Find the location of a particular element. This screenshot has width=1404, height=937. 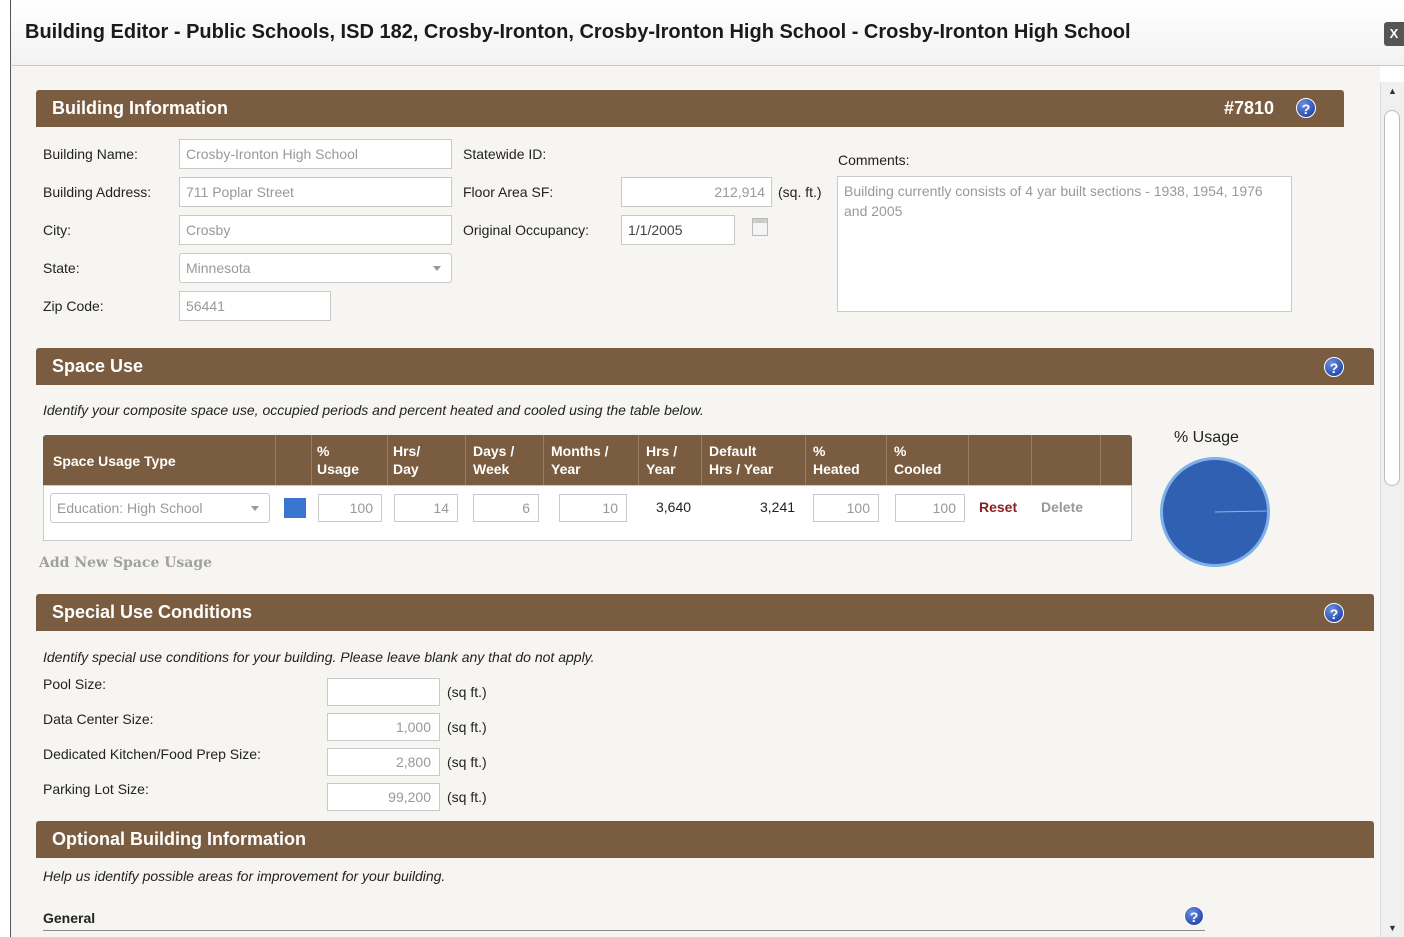

kitchen-size-field: 2,800 is located at coordinates (383, 762).